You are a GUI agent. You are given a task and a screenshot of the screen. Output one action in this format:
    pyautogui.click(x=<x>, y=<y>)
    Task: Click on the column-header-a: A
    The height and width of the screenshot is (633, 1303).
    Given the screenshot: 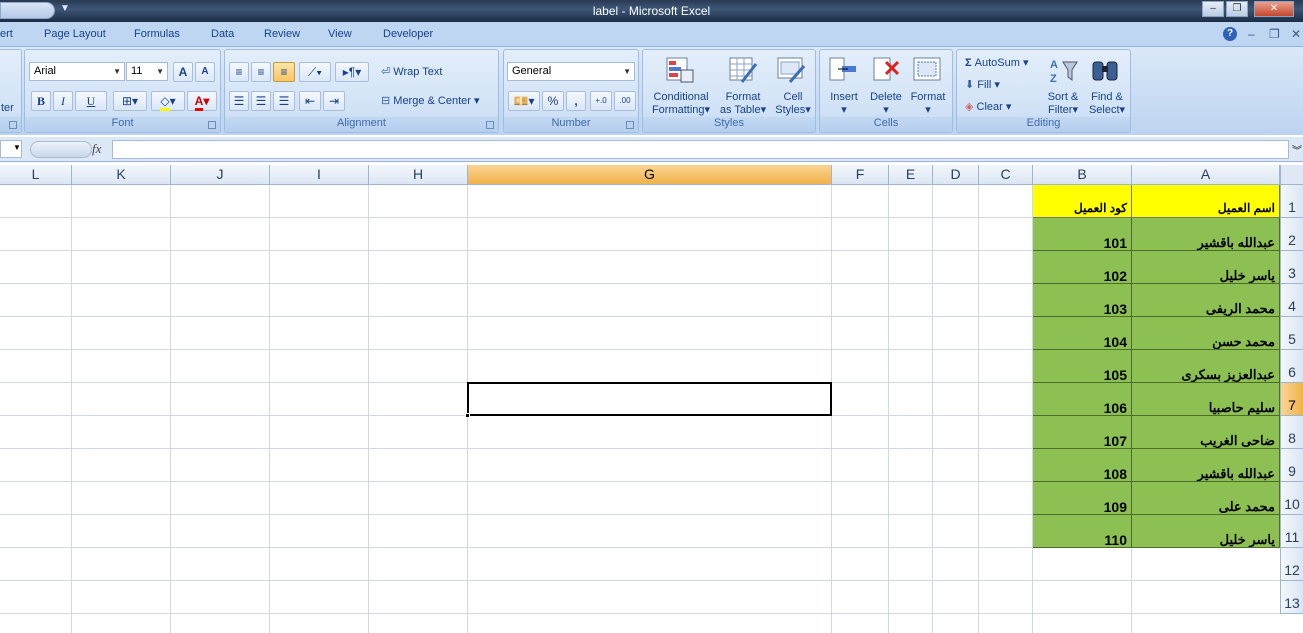 What is the action you would take?
    pyautogui.click(x=1206, y=175)
    